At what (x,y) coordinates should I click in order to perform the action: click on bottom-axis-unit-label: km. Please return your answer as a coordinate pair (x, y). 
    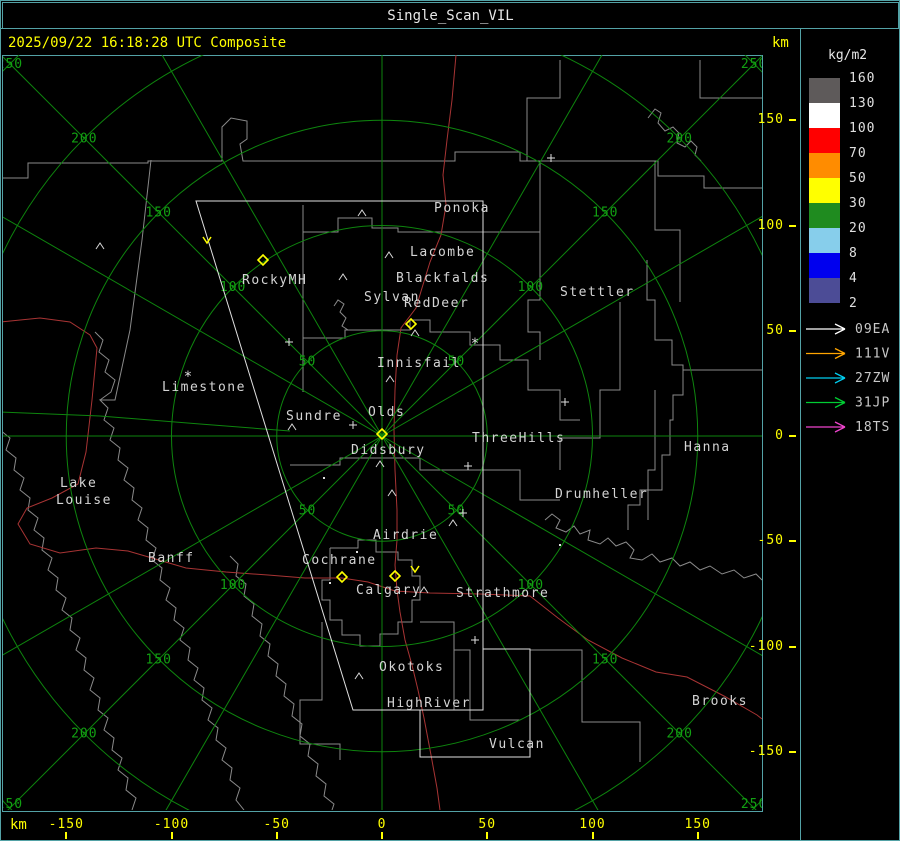
    Looking at the image, I should click on (18, 825).